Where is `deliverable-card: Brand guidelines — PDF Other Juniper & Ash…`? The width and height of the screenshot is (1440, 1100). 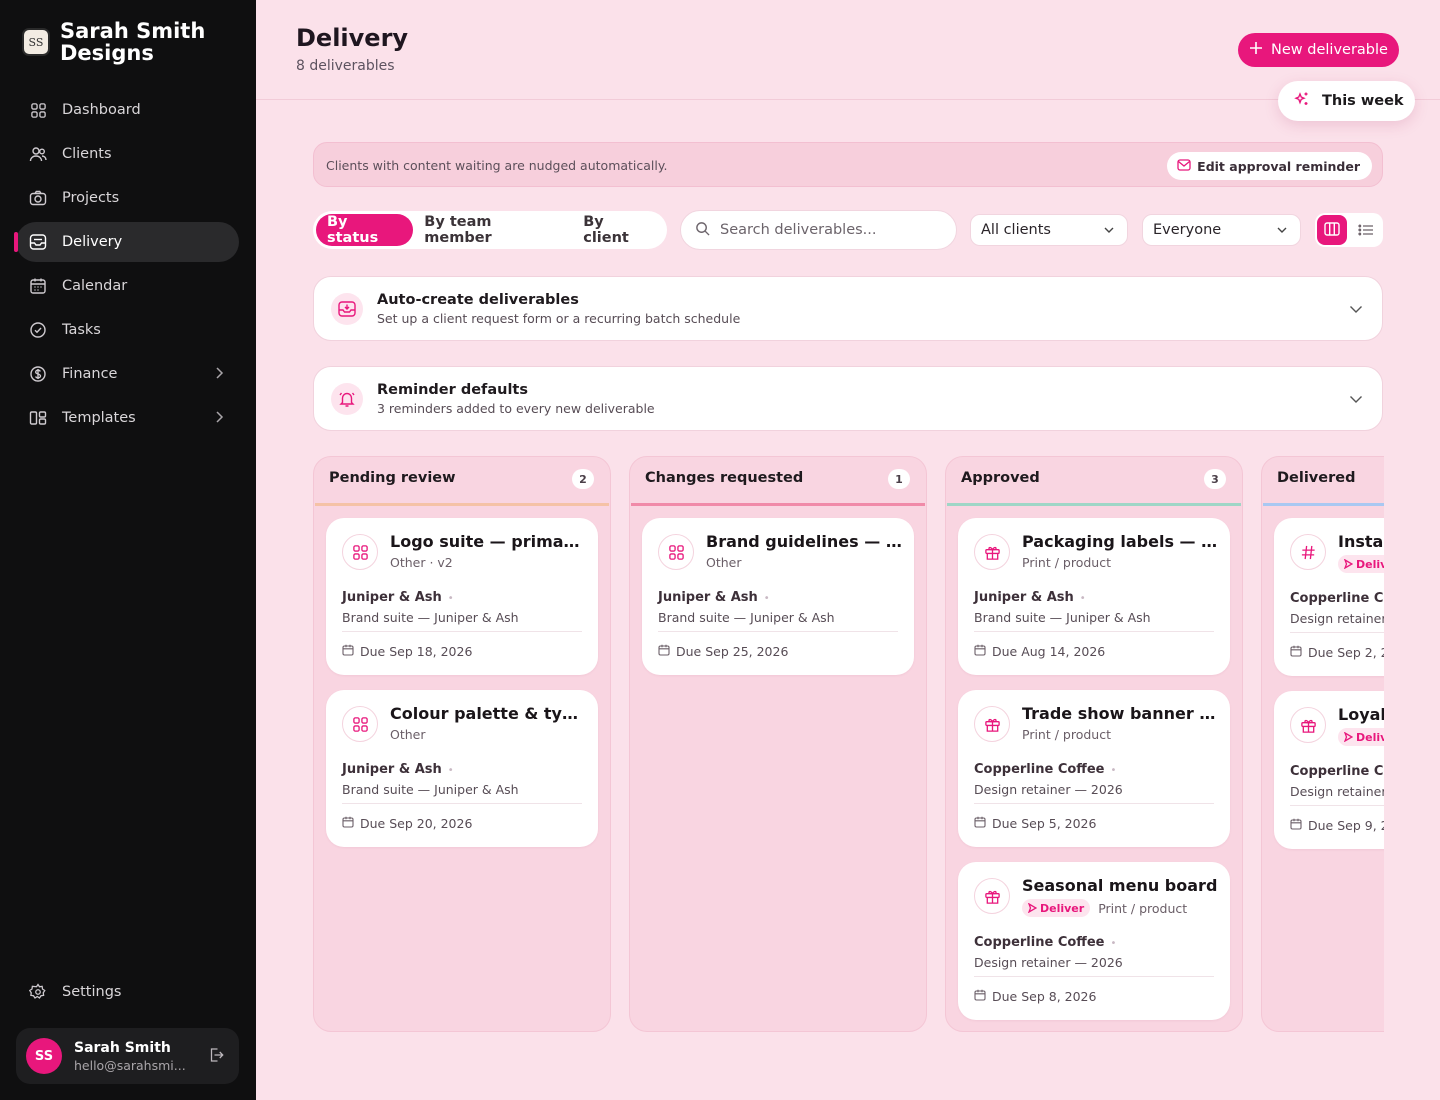 deliverable-card: Brand guidelines — PDF Other Juniper & Ash… is located at coordinates (778, 596).